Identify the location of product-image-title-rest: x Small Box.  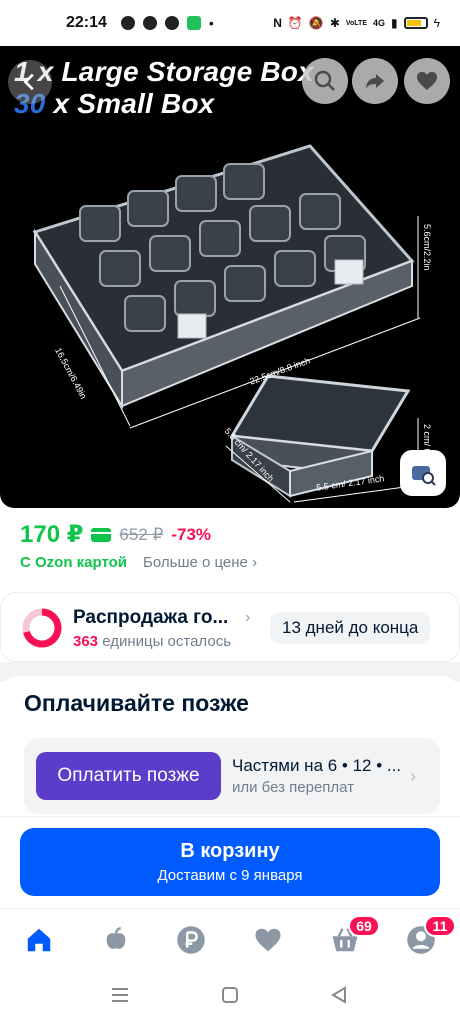
(130, 103).